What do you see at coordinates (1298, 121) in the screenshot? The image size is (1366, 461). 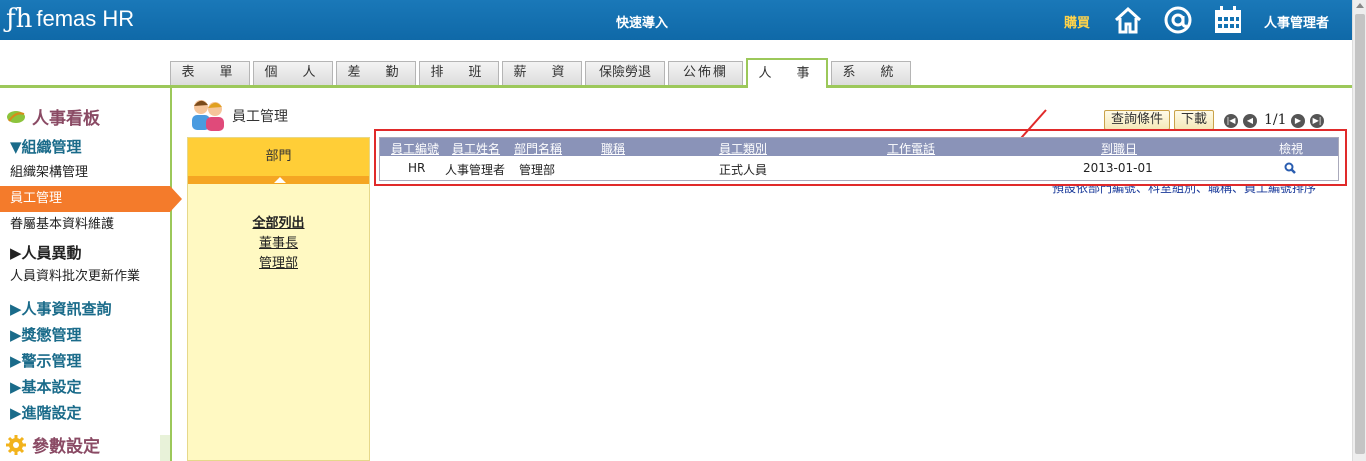 I see `next-page-icon: ▶` at bounding box center [1298, 121].